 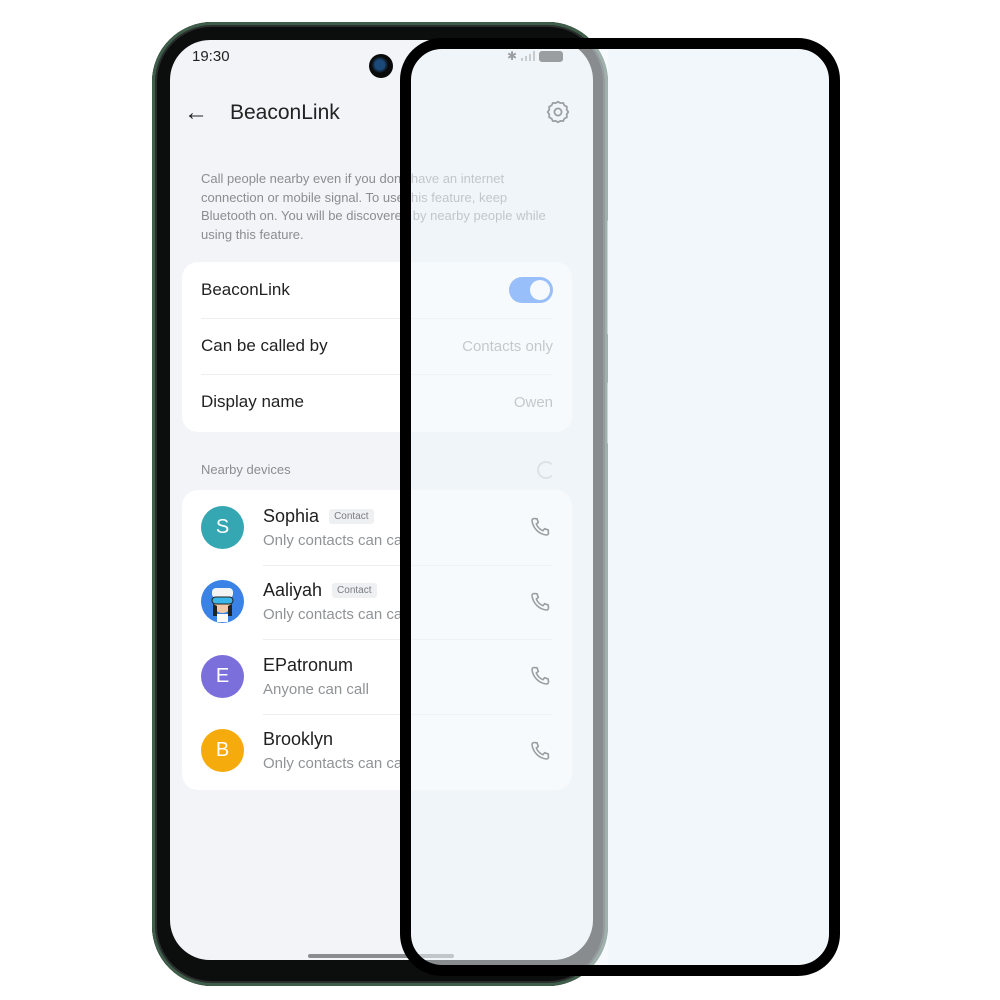 What do you see at coordinates (293, 590) in the screenshot?
I see `device-name: Aaliyah` at bounding box center [293, 590].